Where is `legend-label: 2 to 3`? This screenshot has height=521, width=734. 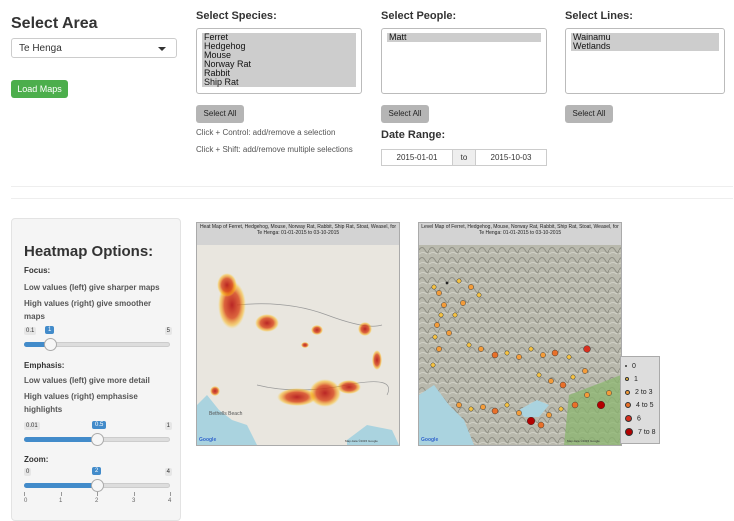
legend-label: 2 to 3 is located at coordinates (644, 392).